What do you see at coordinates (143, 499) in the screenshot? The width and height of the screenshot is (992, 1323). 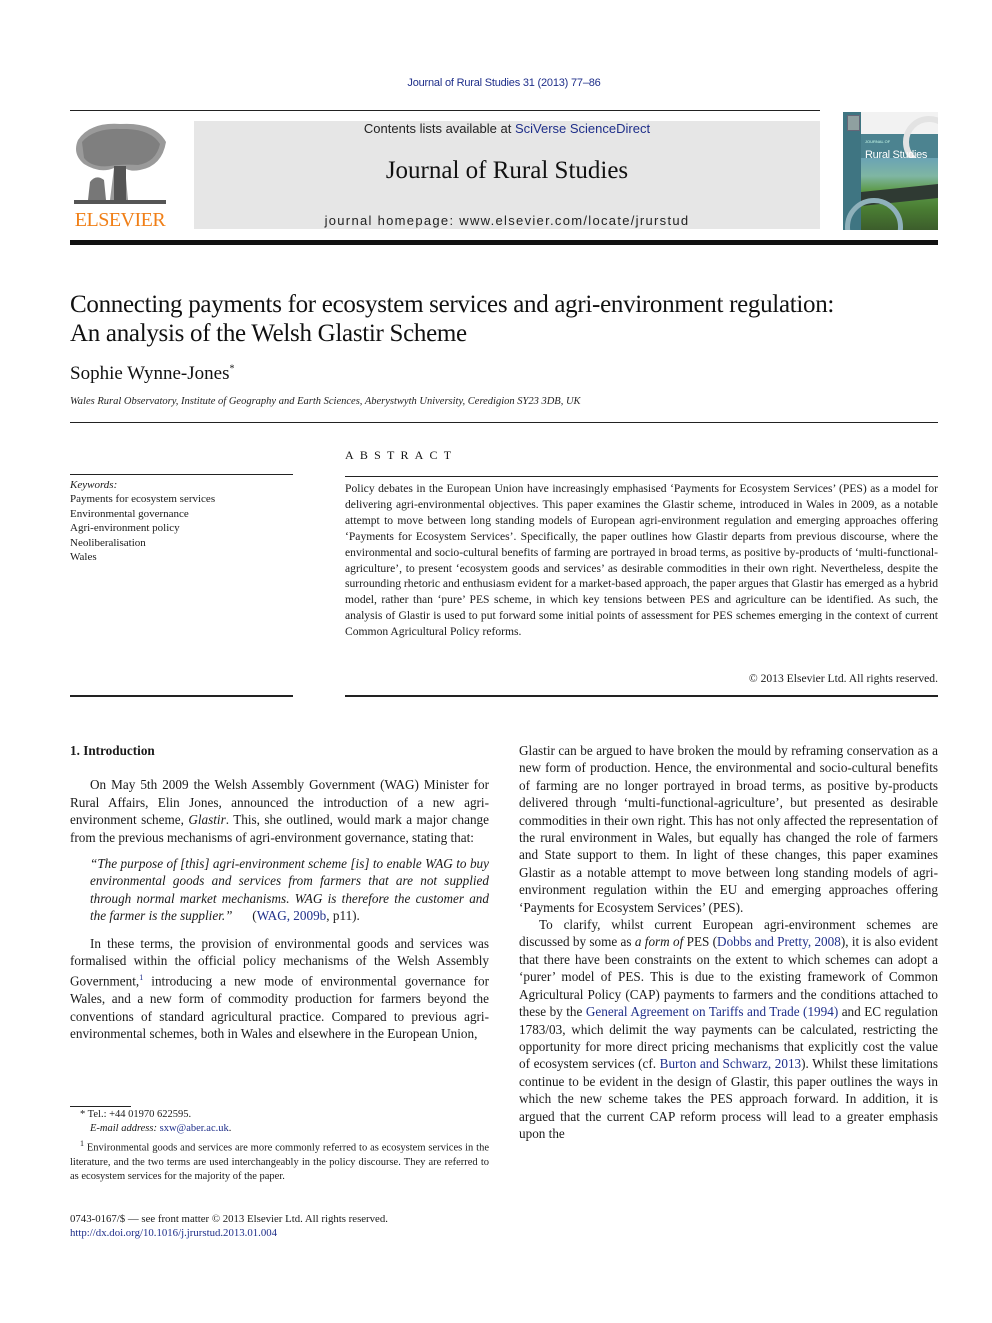 I see `keyword-item: Payments for ecosystem services` at bounding box center [143, 499].